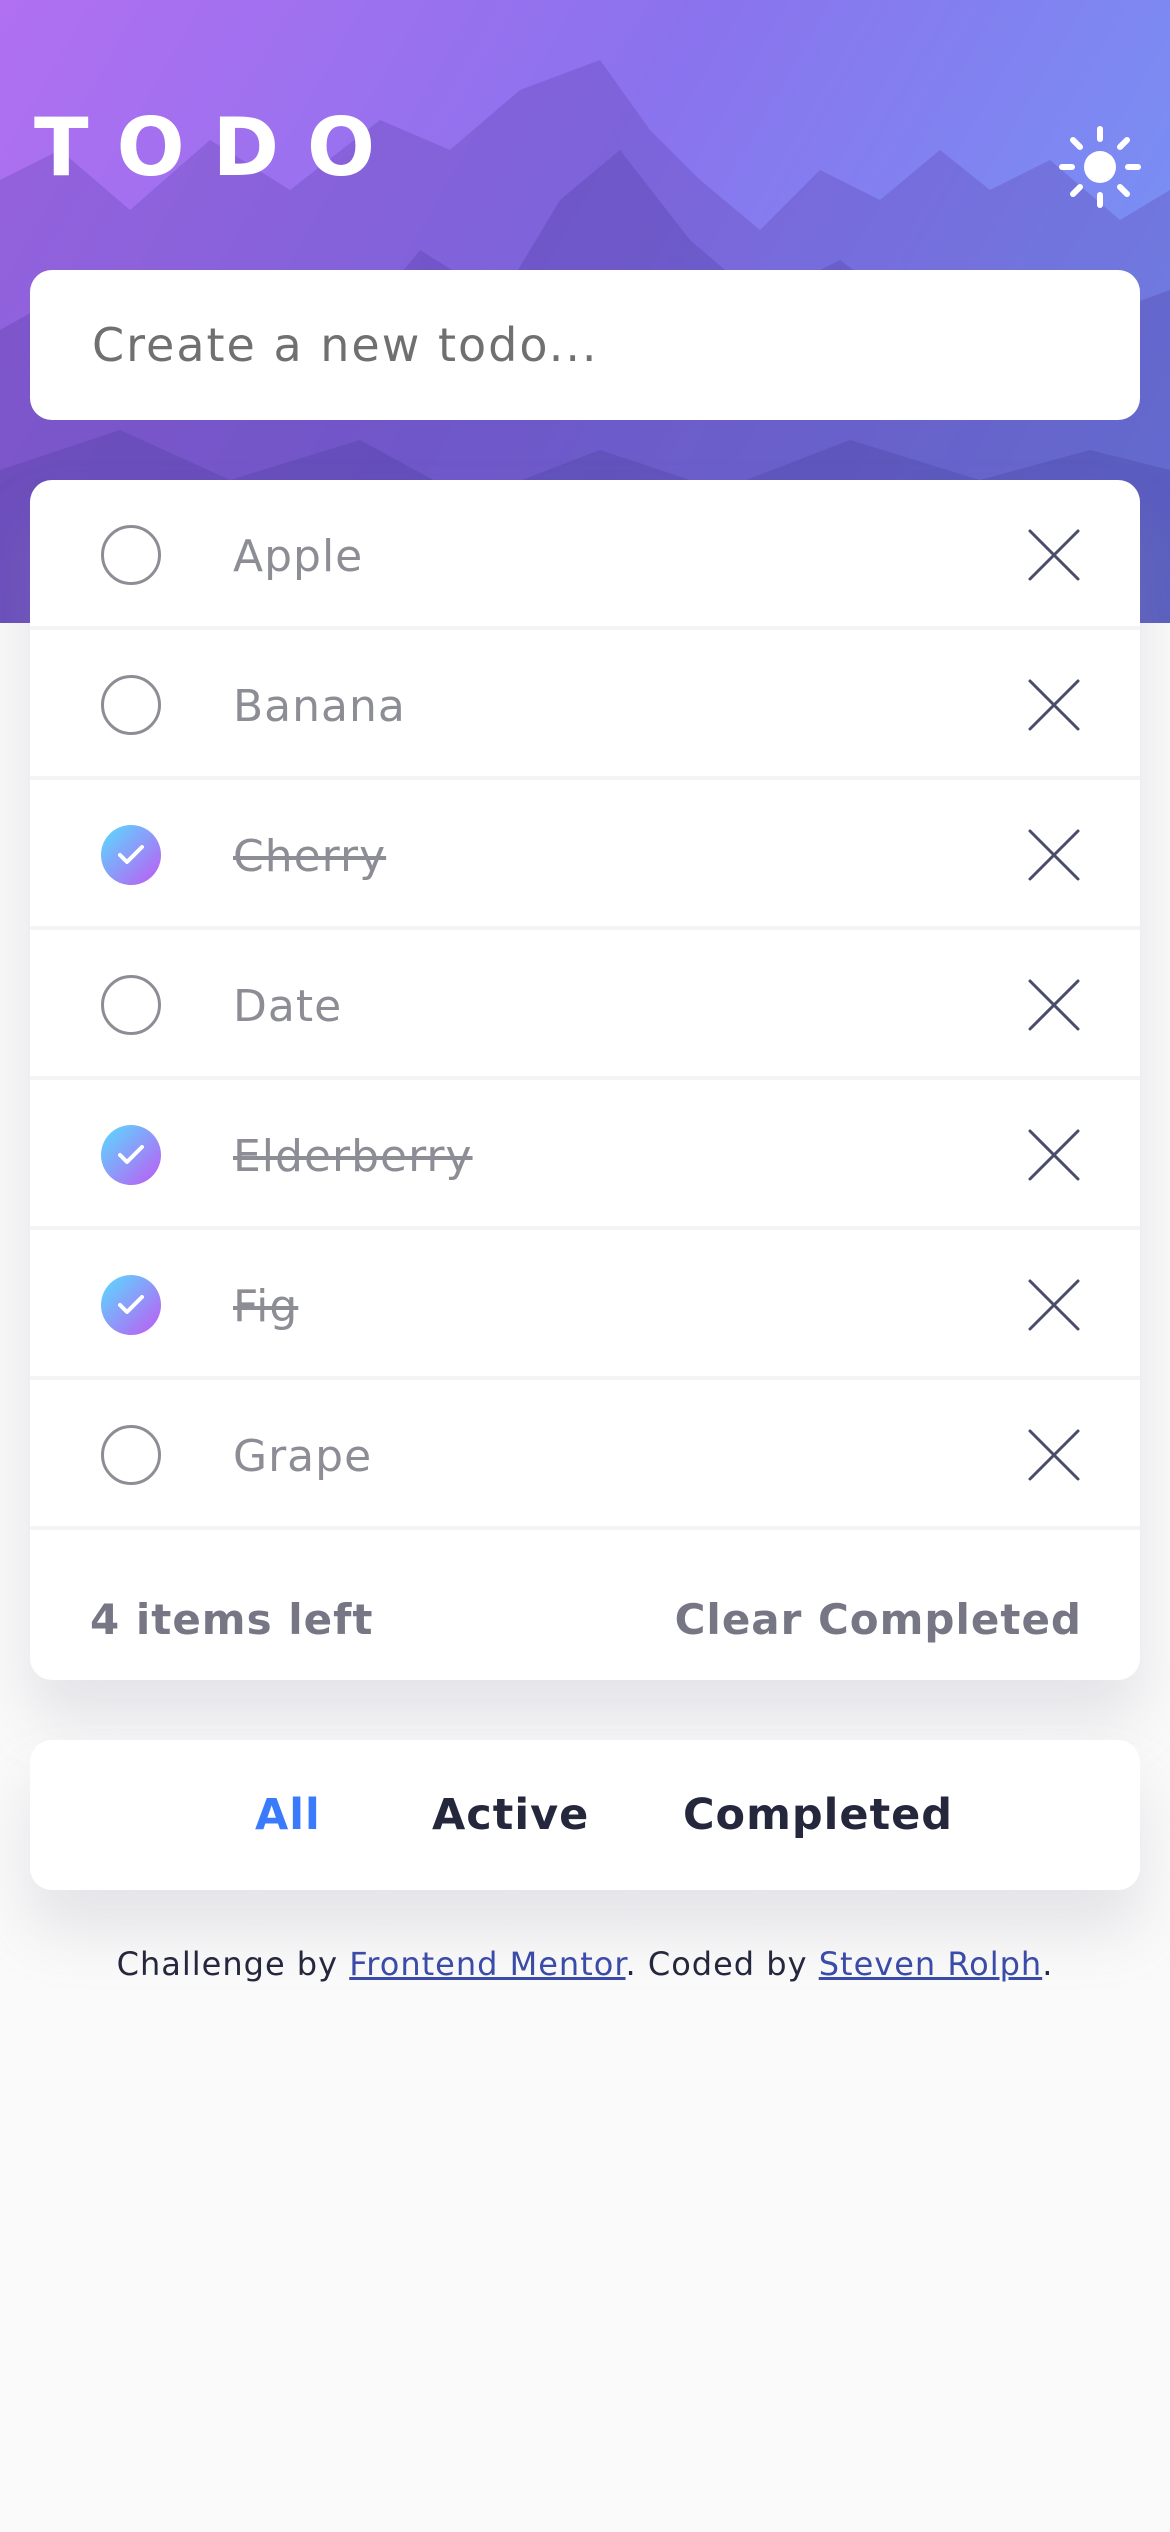 Image resolution: width=1170 pixels, height=2532 pixels. Describe the element at coordinates (298, 556) in the screenshot. I see `todo-text: Apple` at that location.